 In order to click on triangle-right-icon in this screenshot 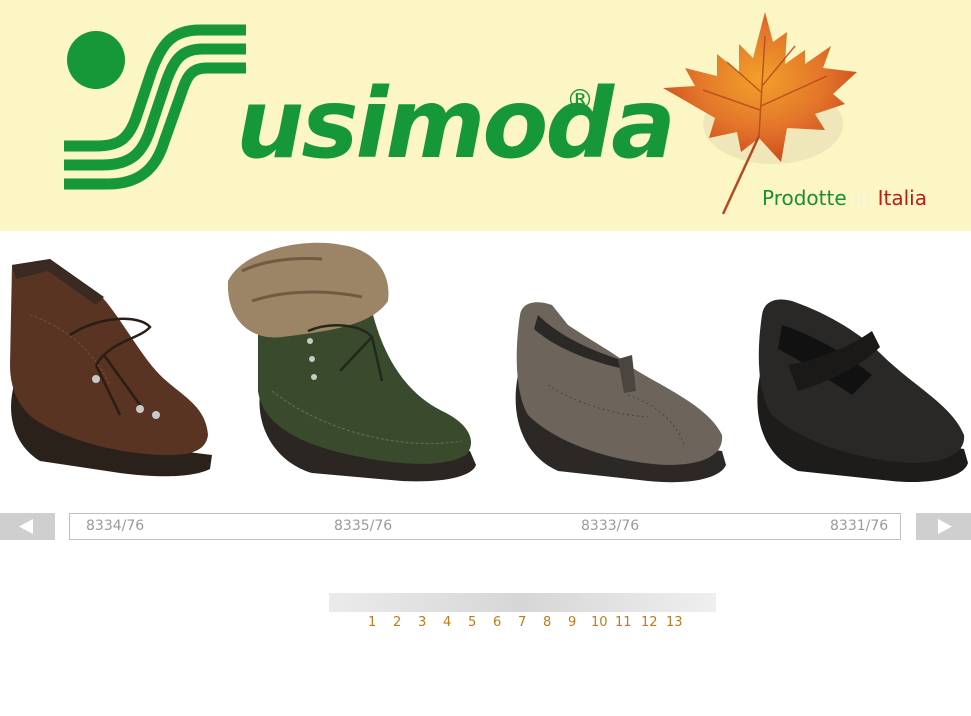, I will do `click(945, 526)`.